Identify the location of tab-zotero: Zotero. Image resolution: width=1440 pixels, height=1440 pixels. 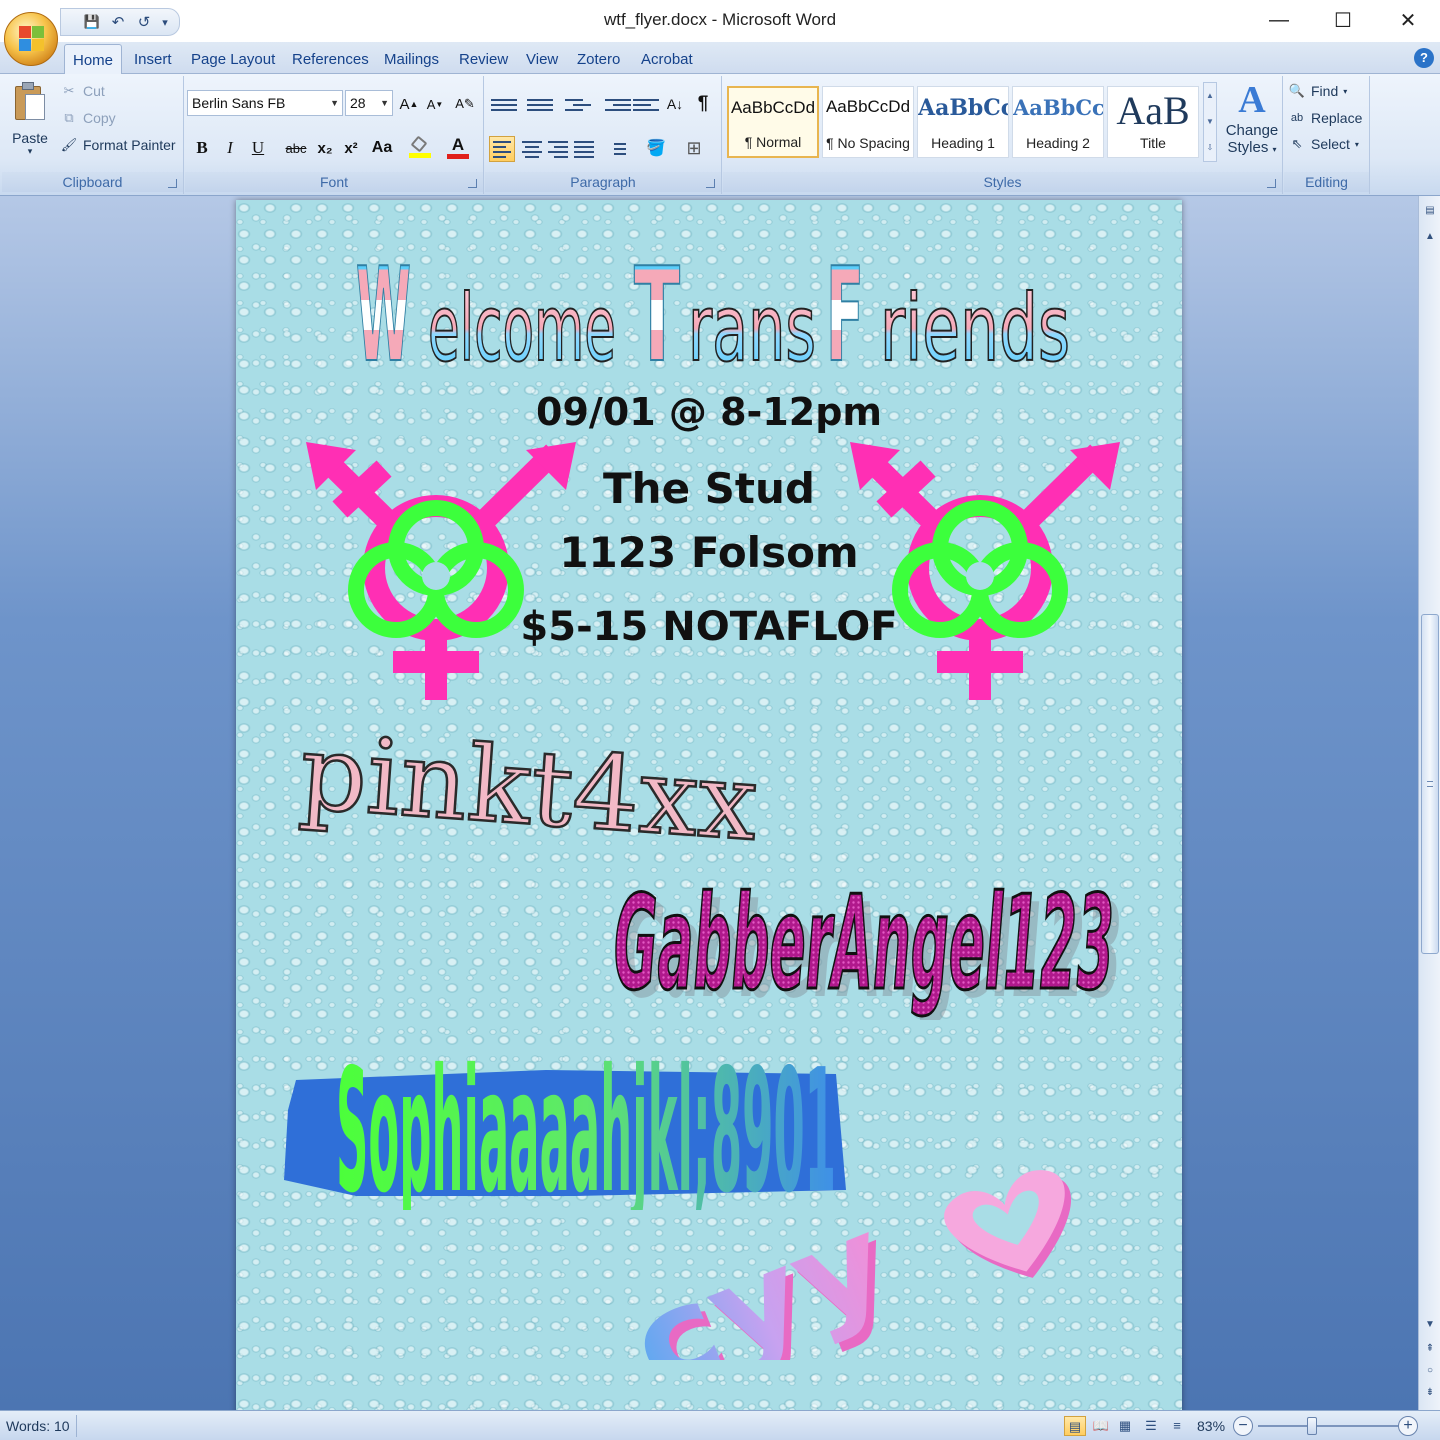
(598, 62).